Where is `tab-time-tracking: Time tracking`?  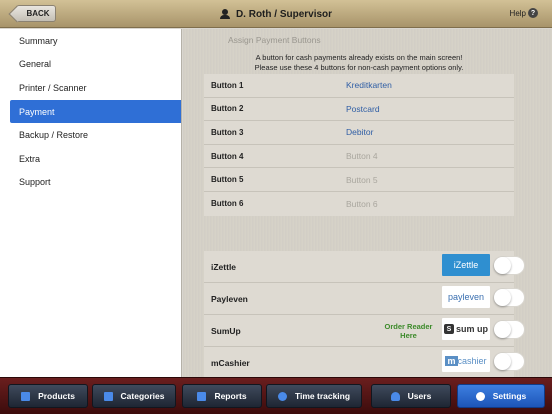
tab-time-tracking: Time tracking is located at coordinates (314, 396).